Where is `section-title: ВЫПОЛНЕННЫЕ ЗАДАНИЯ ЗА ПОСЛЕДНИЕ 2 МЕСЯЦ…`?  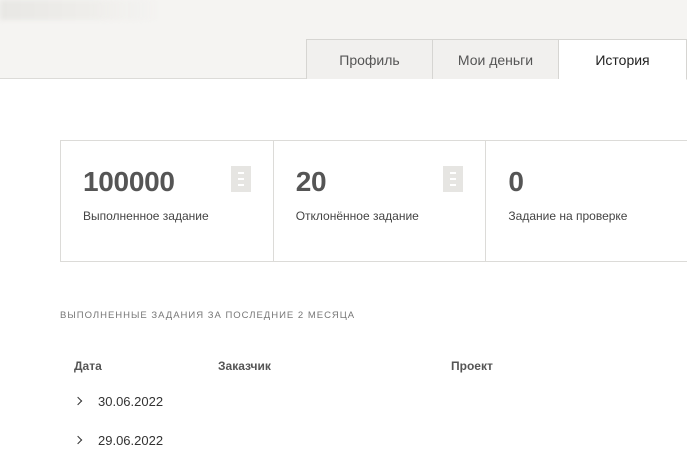 section-title: ВЫПОЛНЕННЫЕ ЗАДАНИЯ ЗА ПОСЛЕДНИЕ 2 МЕСЯЦ… is located at coordinates (208, 315).